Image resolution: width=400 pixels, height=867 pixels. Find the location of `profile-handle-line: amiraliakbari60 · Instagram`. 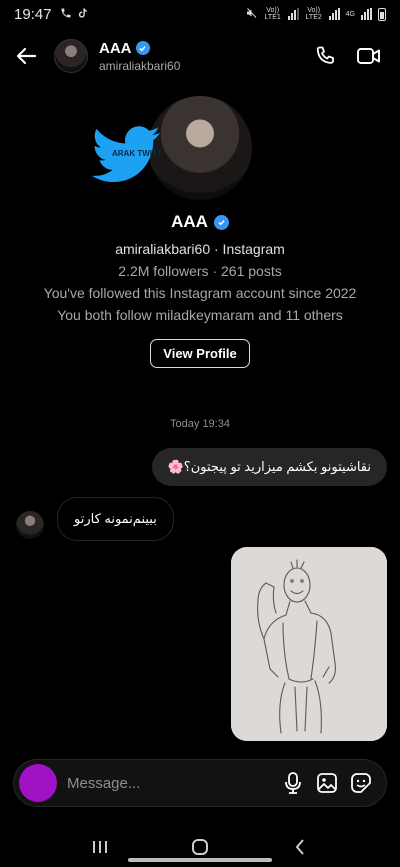

profile-handle-line: amiraliakbari60 · Instagram is located at coordinates (200, 249).